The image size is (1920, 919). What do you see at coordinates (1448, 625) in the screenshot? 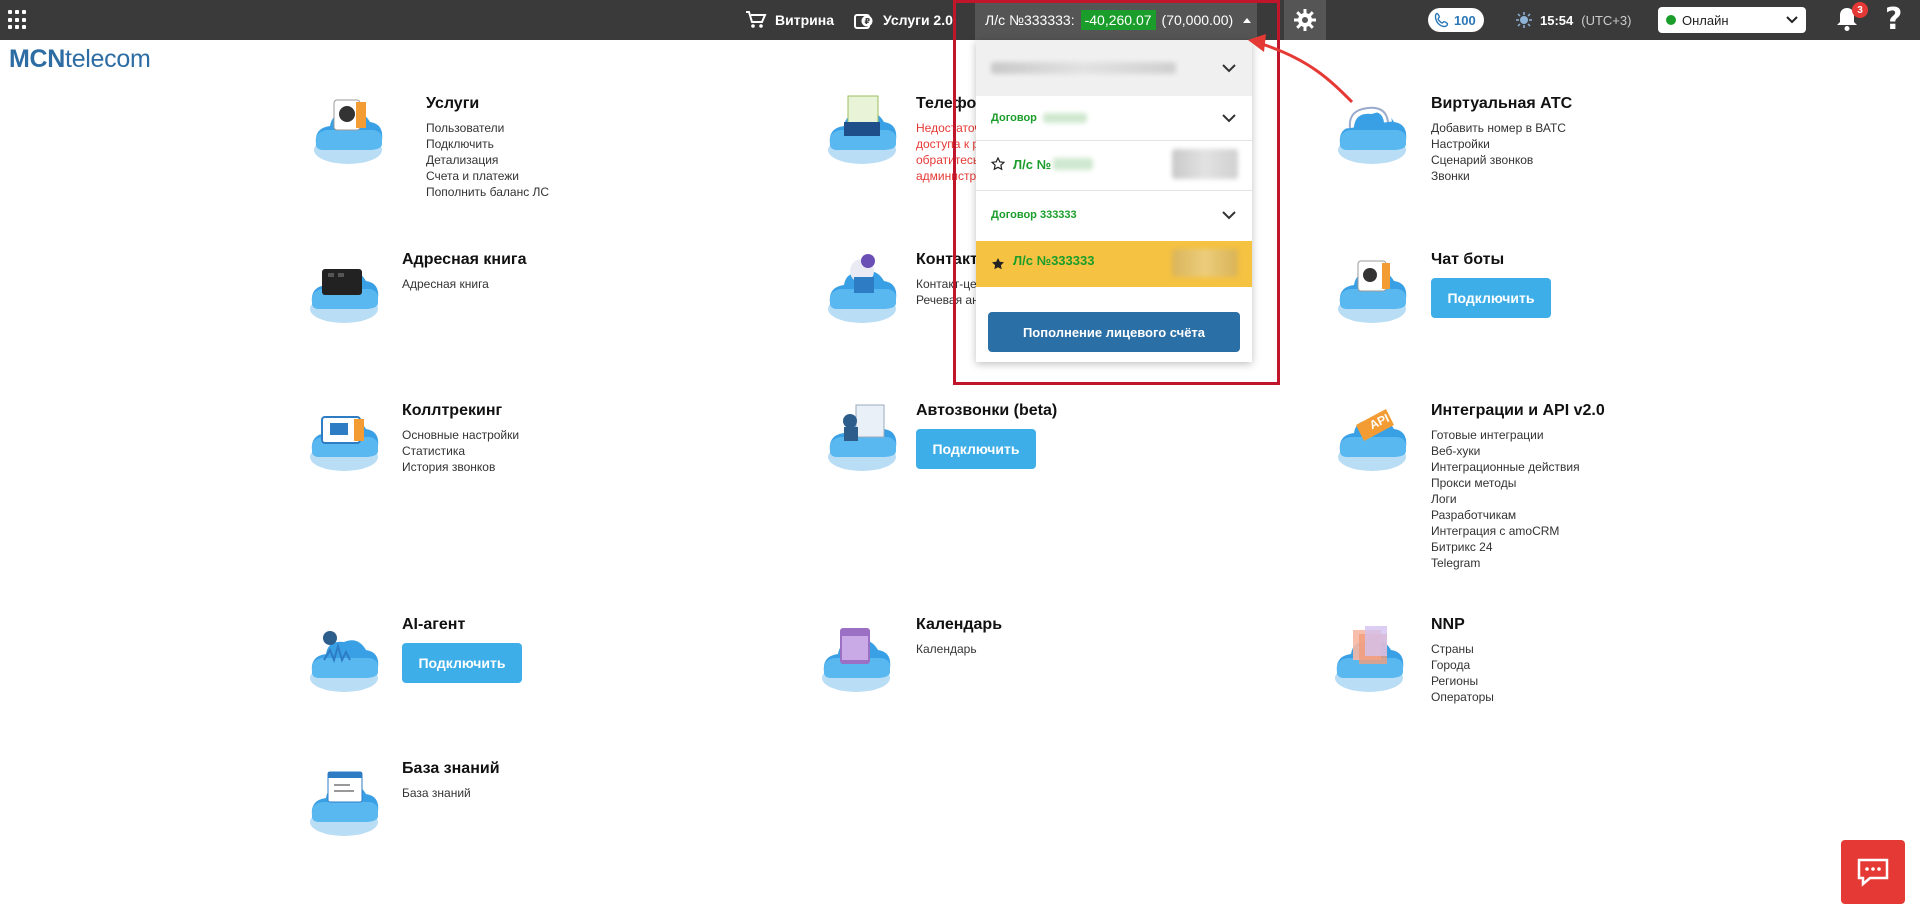
I see `tile-title: NNP` at bounding box center [1448, 625].